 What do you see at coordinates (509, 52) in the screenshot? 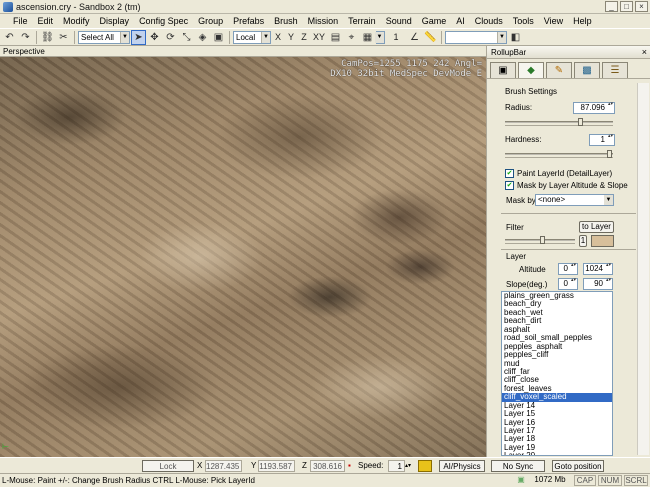
I see `rollup-title-text: RollupBar` at bounding box center [509, 52].